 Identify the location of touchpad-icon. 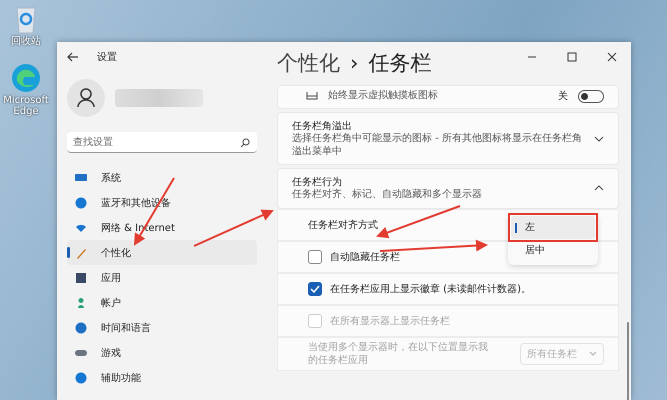
(312, 96).